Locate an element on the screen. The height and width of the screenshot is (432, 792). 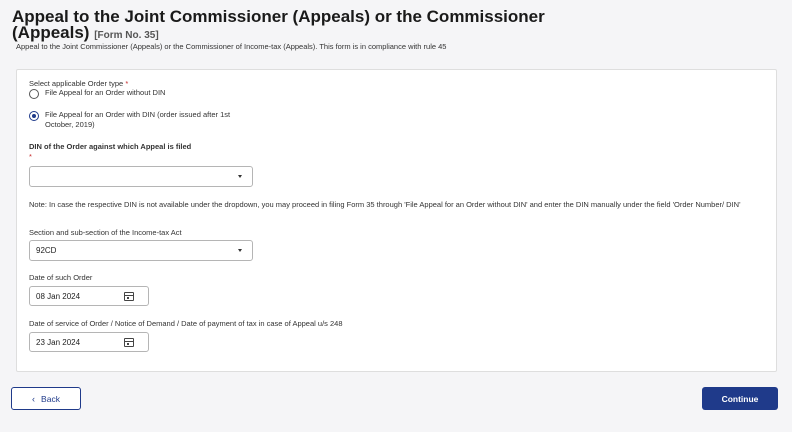
radio-button-unchecked is located at coordinates (34, 94).